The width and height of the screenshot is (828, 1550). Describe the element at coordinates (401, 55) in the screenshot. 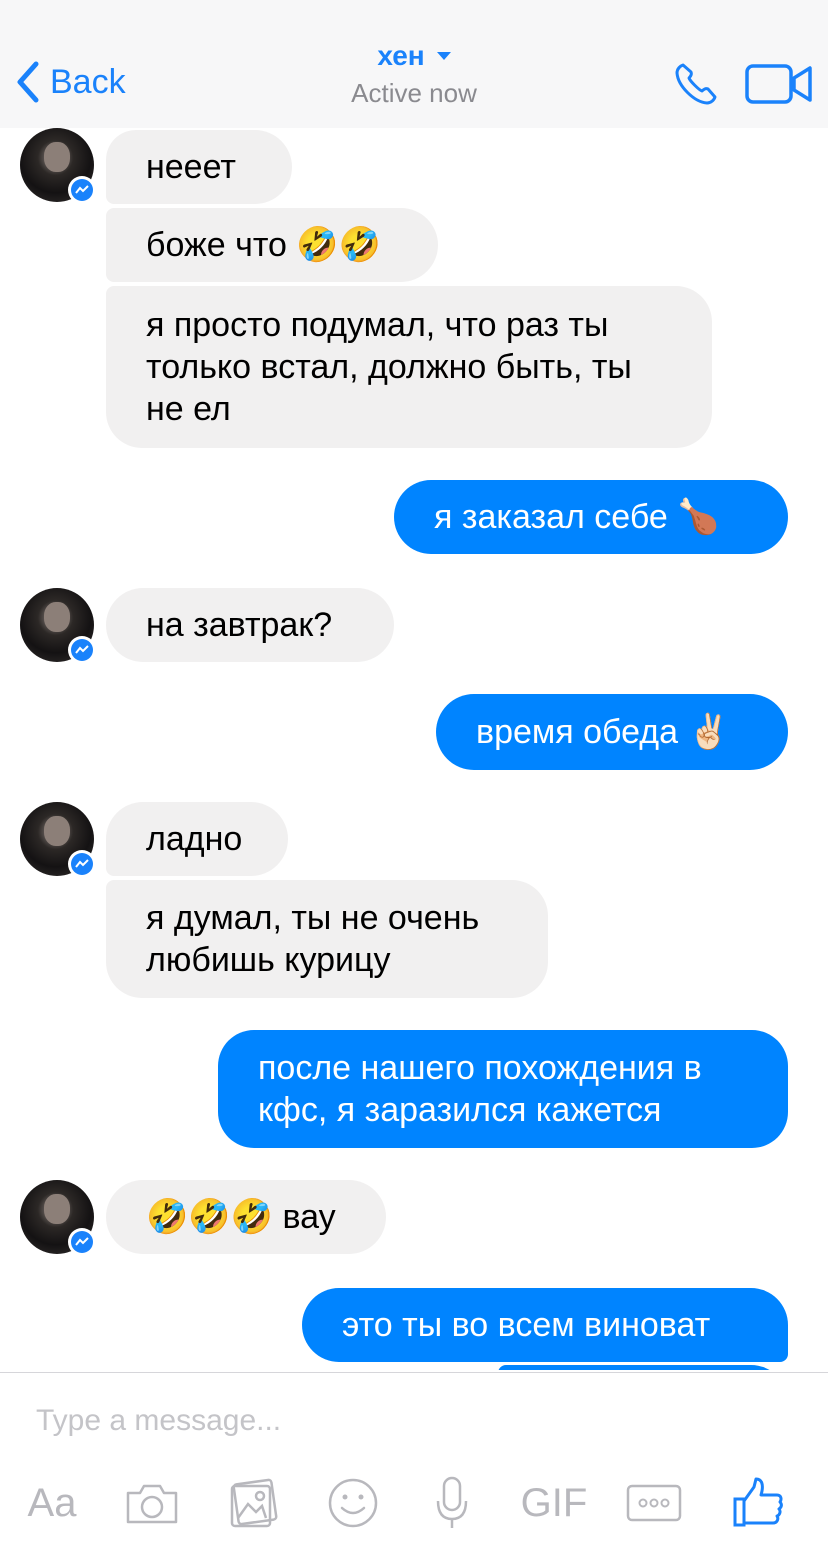

I see `contact-name: хен` at that location.